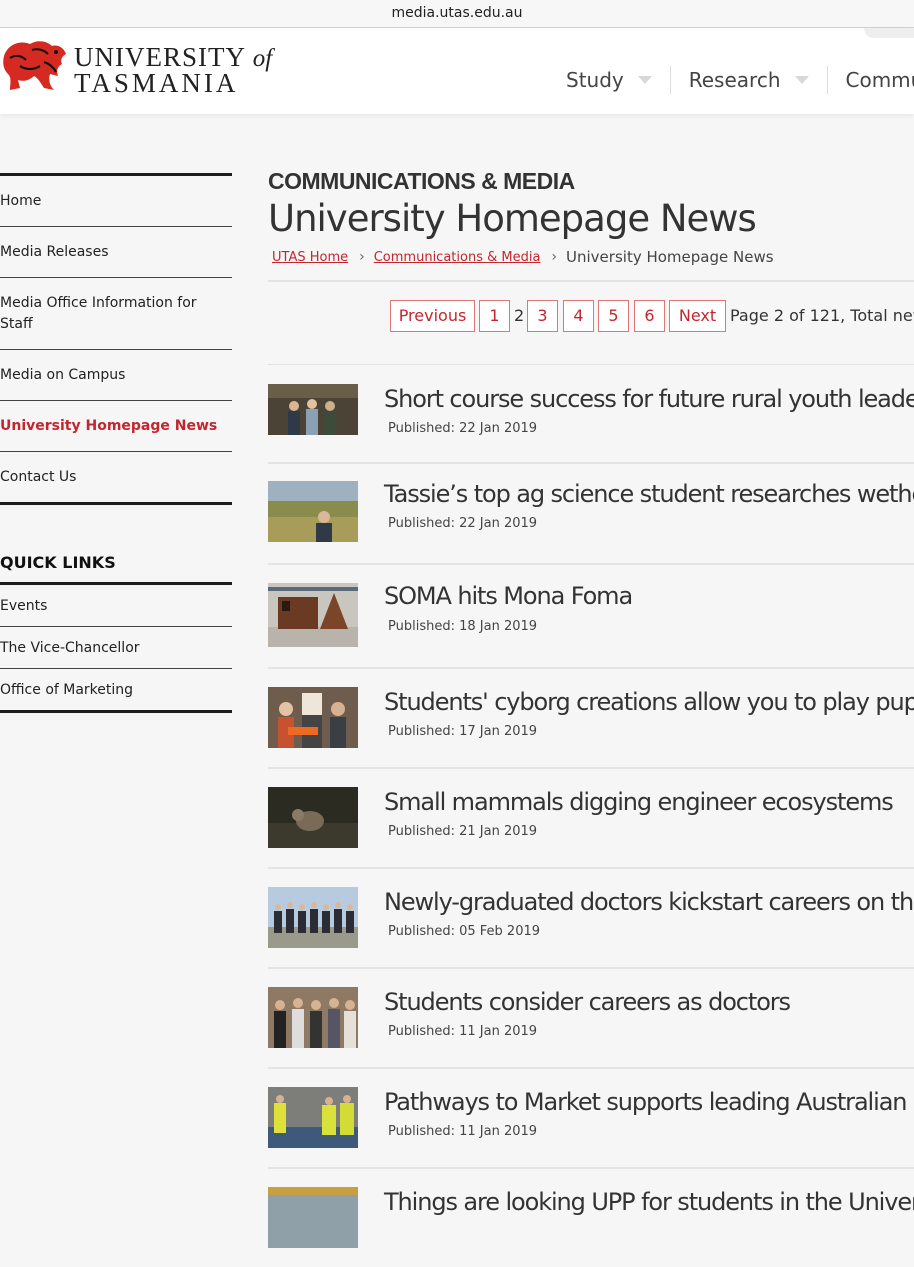 This screenshot has width=914, height=1267. What do you see at coordinates (457, 257) in the screenshot?
I see `breadcrumb-communications-media: Communications & Media` at bounding box center [457, 257].